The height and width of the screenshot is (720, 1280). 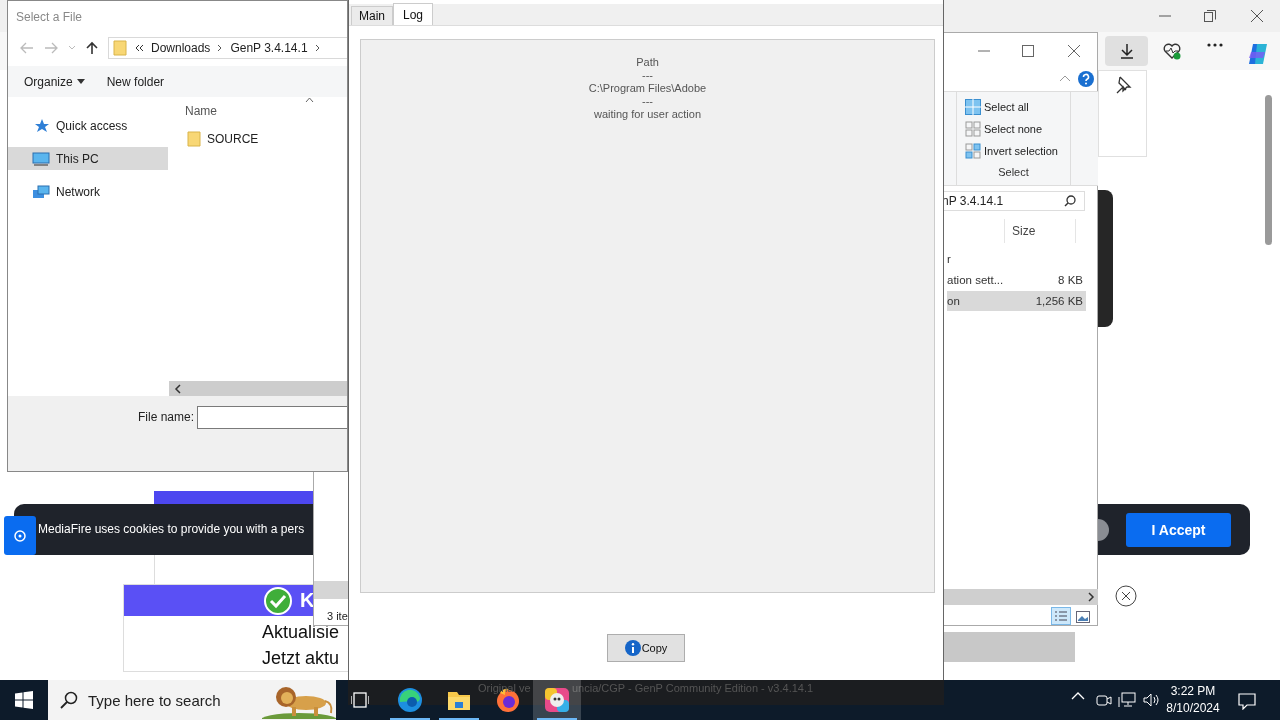 I want to click on caret-icon, so click(x=80, y=81).